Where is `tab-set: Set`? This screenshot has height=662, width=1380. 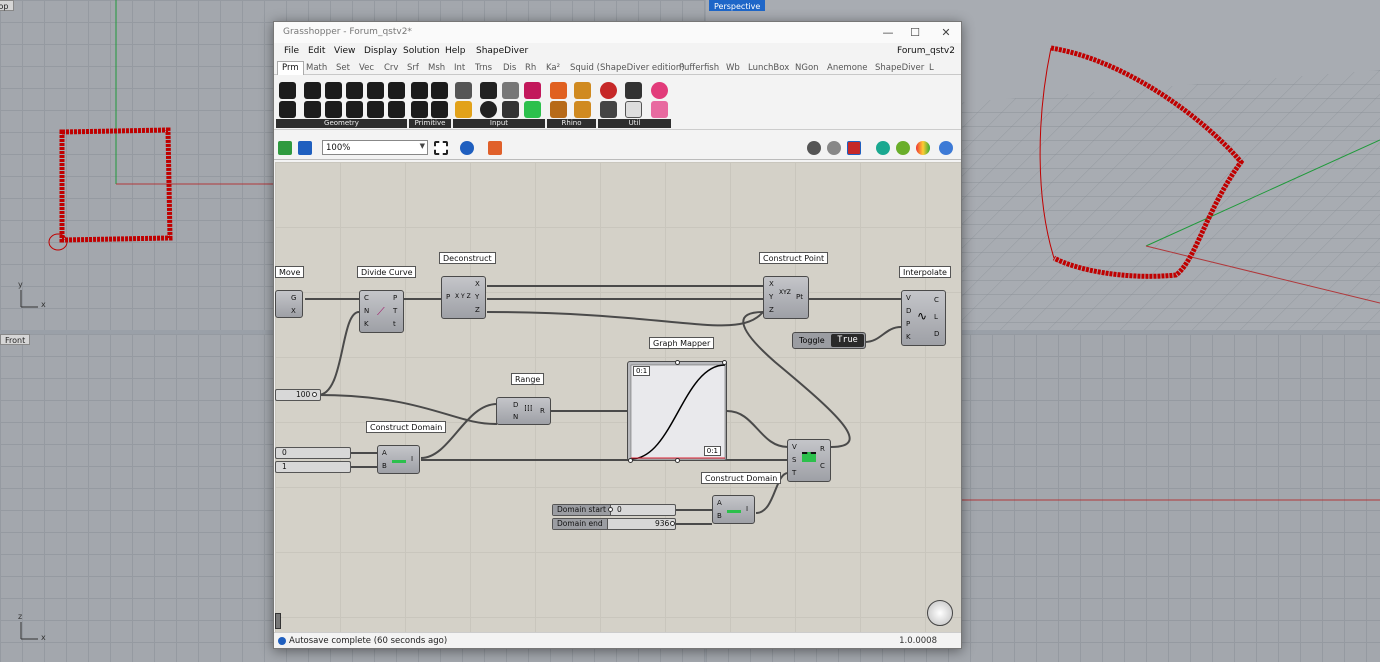
tab-set: Set is located at coordinates (343, 68).